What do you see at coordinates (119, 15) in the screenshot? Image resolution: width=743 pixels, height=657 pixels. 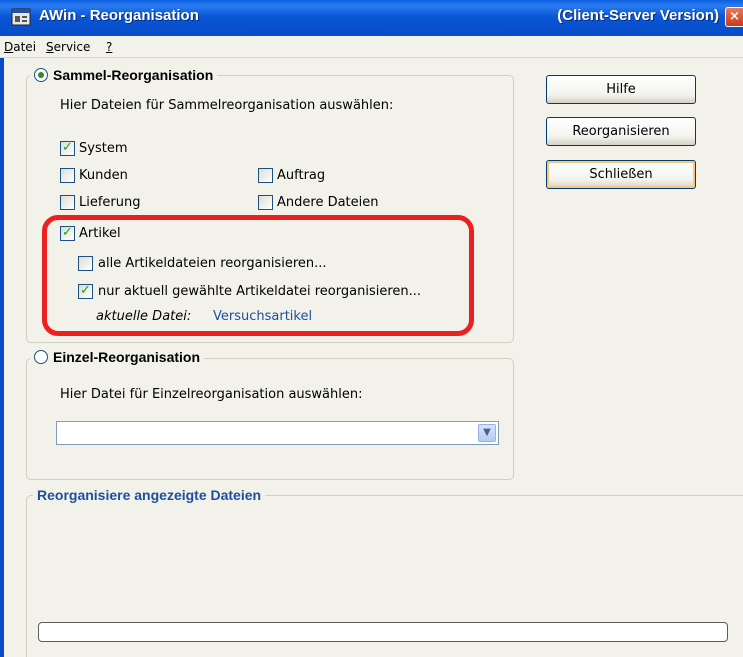 I see `window-title: AWin - Reorganisation` at bounding box center [119, 15].